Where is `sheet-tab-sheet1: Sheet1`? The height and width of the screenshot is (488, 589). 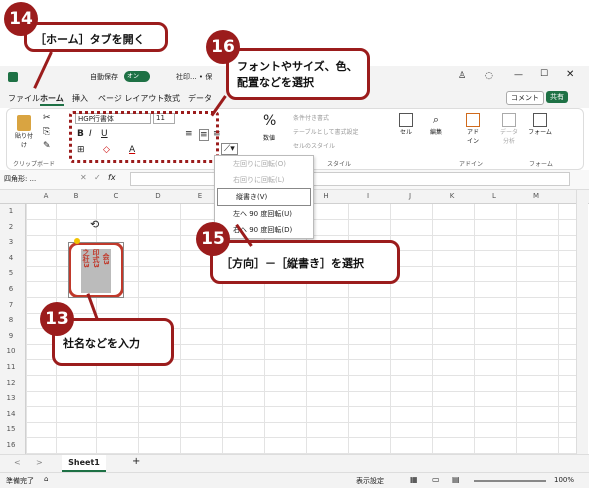 sheet-tab-sheet1: Sheet1 is located at coordinates (84, 463).